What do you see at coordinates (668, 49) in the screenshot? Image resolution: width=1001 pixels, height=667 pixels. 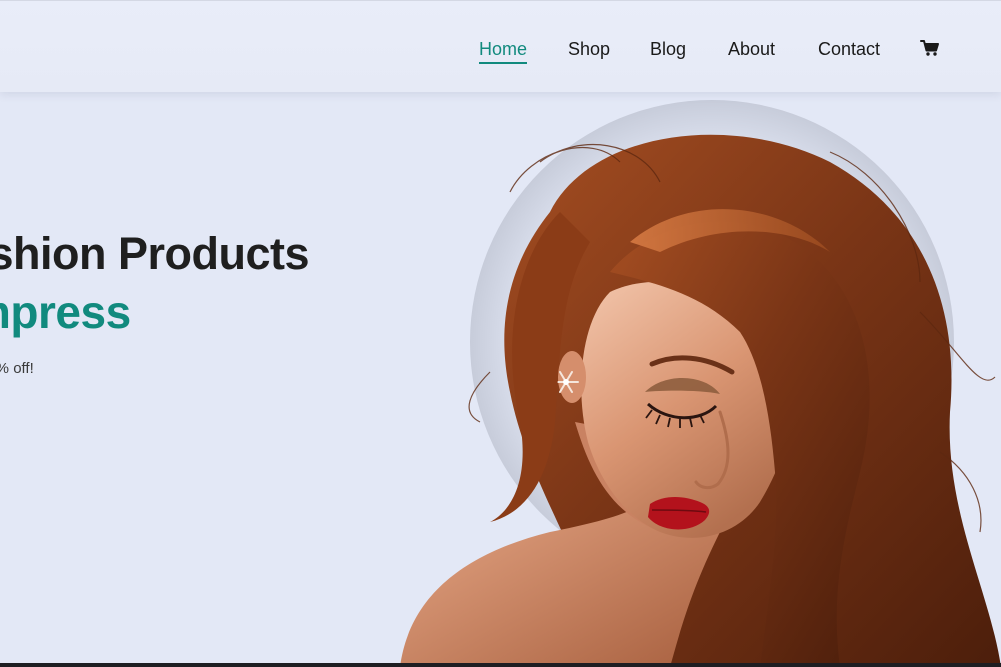 I see `nav-link-blog: Blog` at bounding box center [668, 49].